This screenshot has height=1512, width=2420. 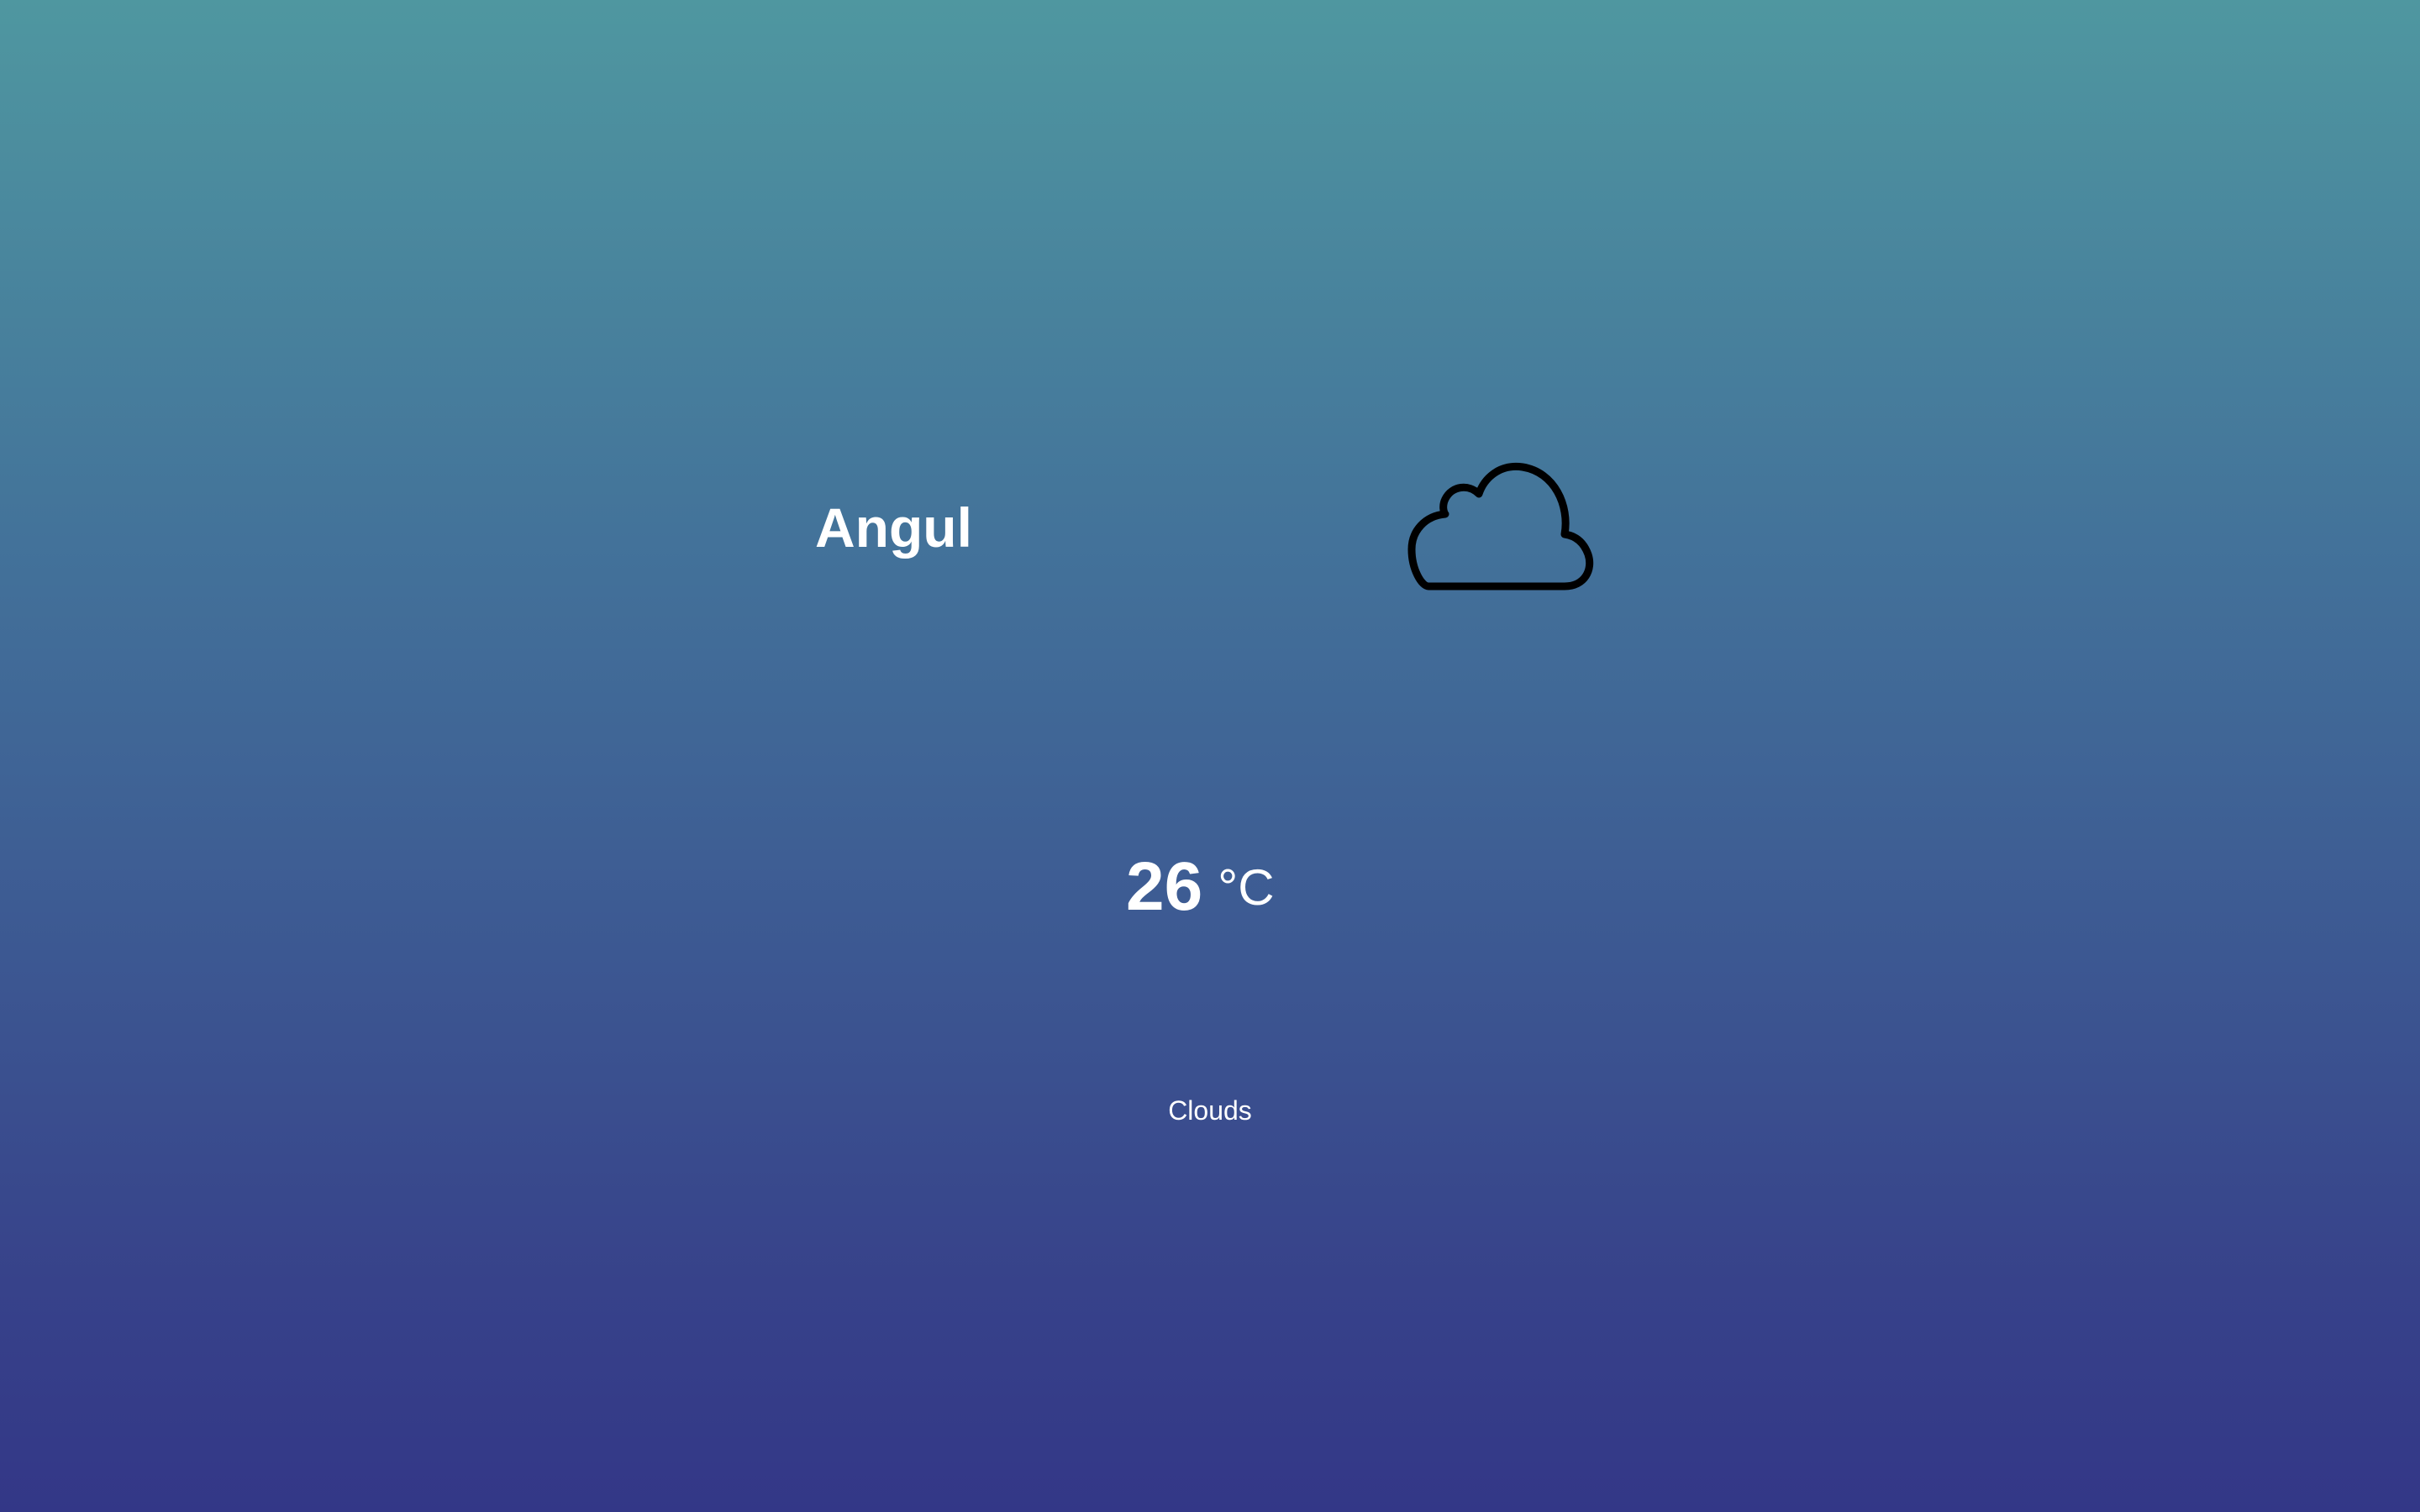 I want to click on temperature-display: 26 °C, so click(x=1200, y=897).